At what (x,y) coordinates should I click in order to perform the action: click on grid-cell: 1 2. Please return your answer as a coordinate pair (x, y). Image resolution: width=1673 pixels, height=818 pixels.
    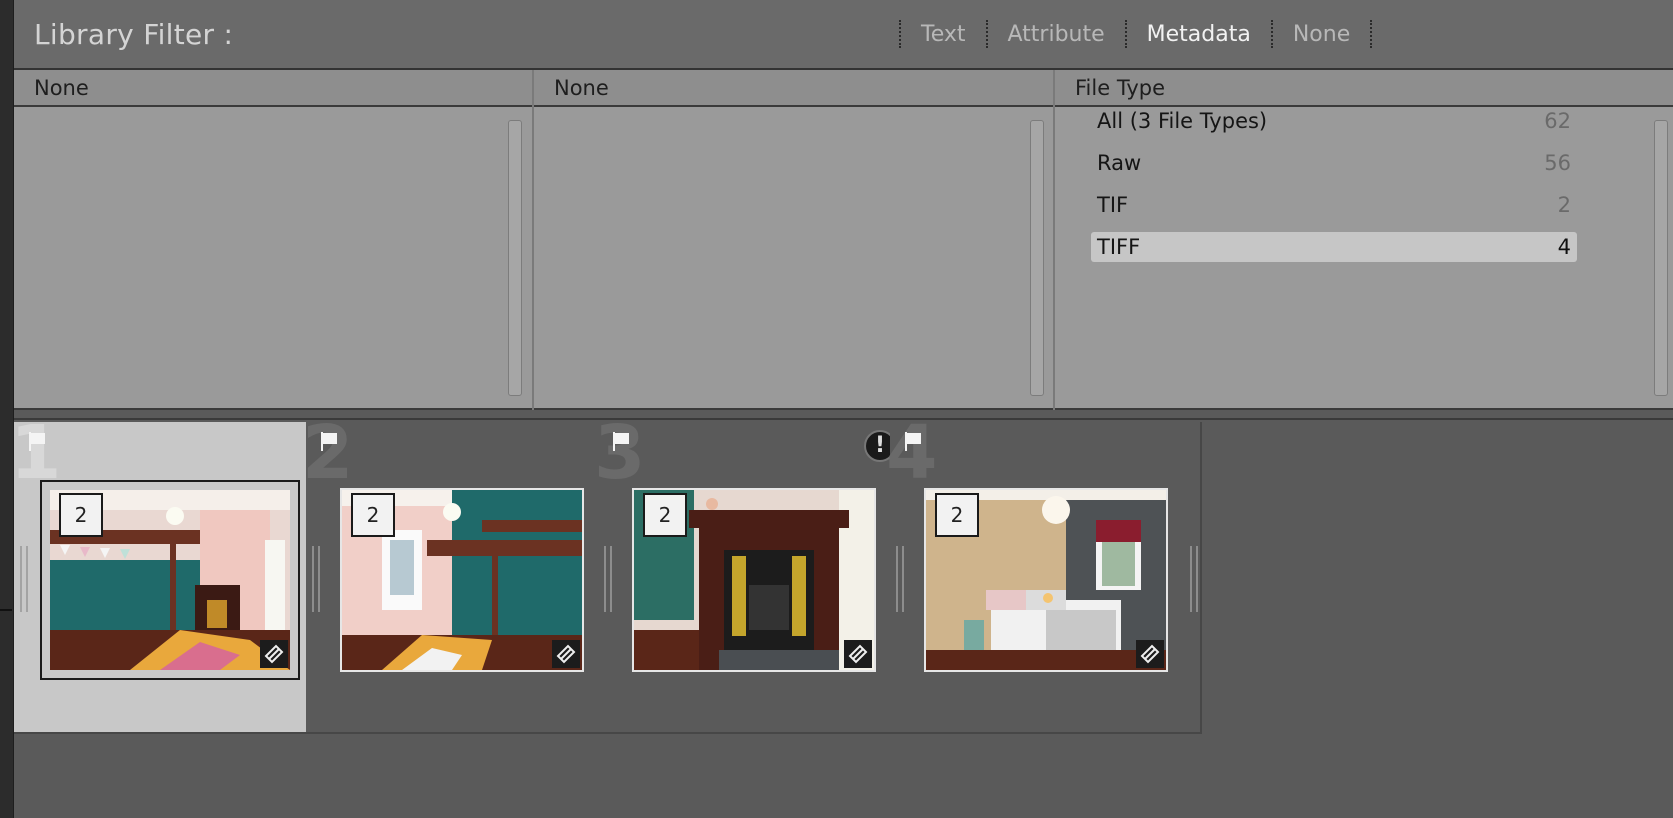
    Looking at the image, I should click on (168, 575).